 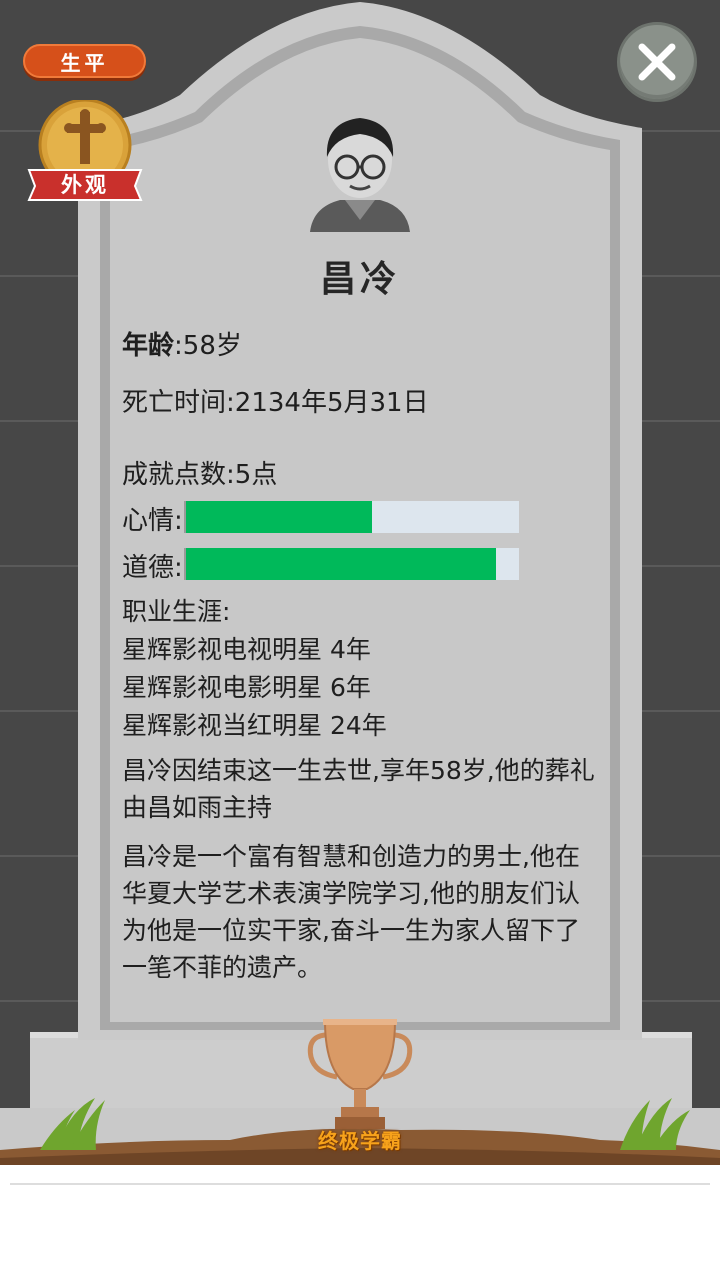 I want to click on age-label: 年龄, so click(x=148, y=346).